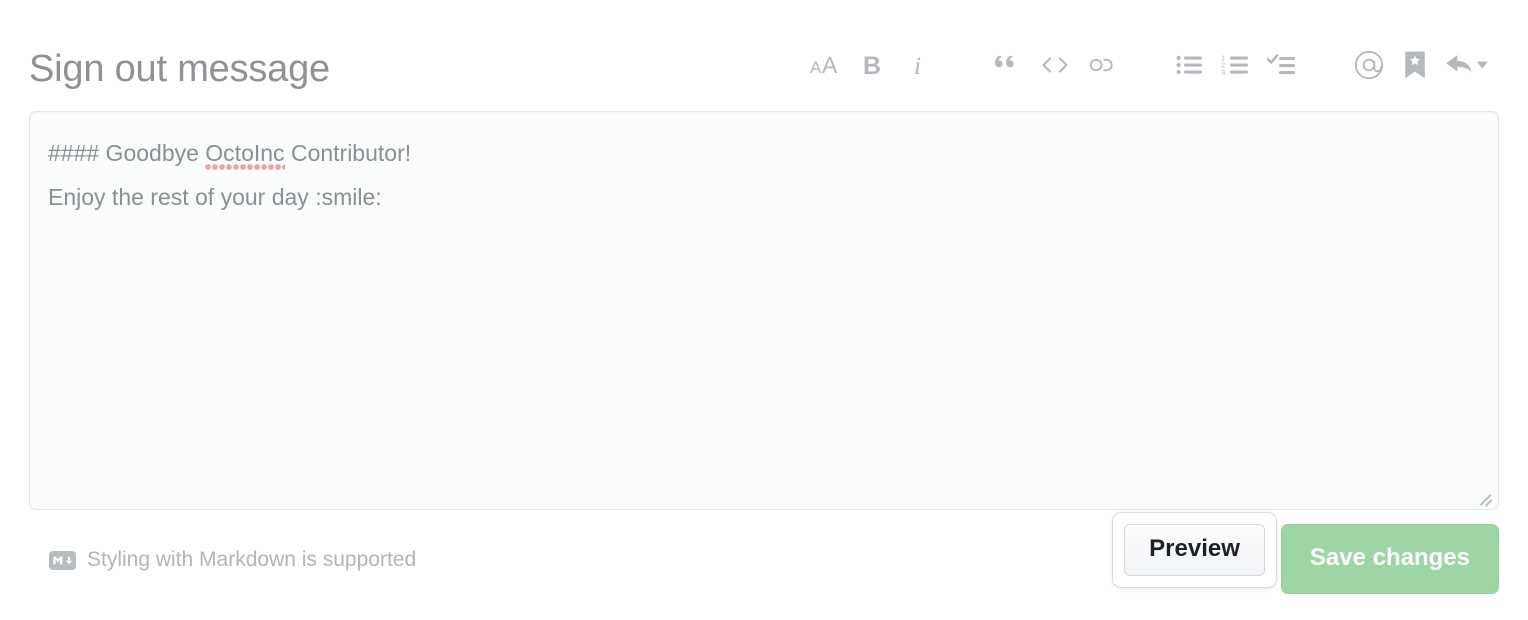  I want to click on markdown-hint-text: Styling with Markdown is supported, so click(252, 559).